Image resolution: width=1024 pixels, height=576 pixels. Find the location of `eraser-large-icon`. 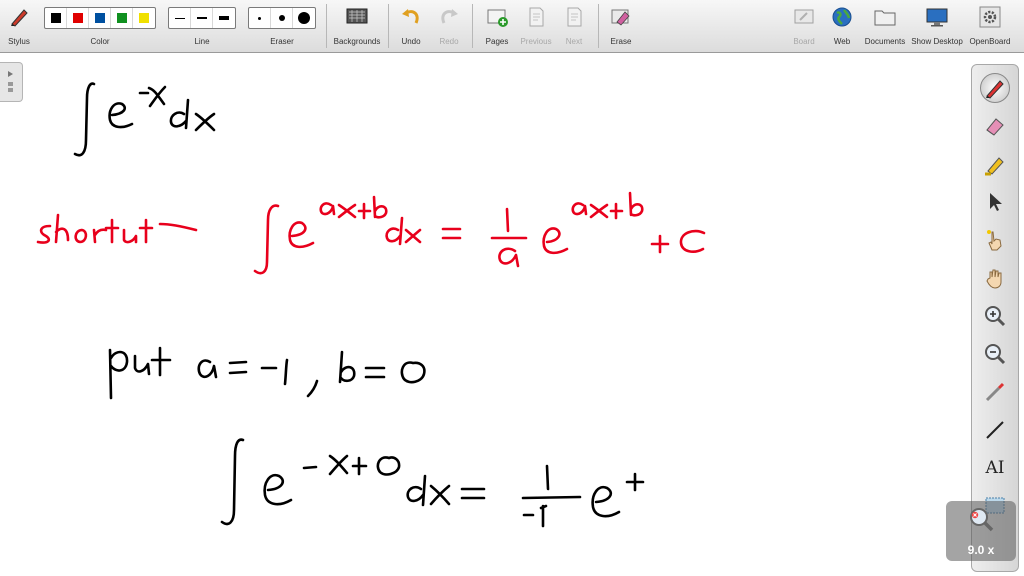

eraser-large-icon is located at coordinates (304, 18).